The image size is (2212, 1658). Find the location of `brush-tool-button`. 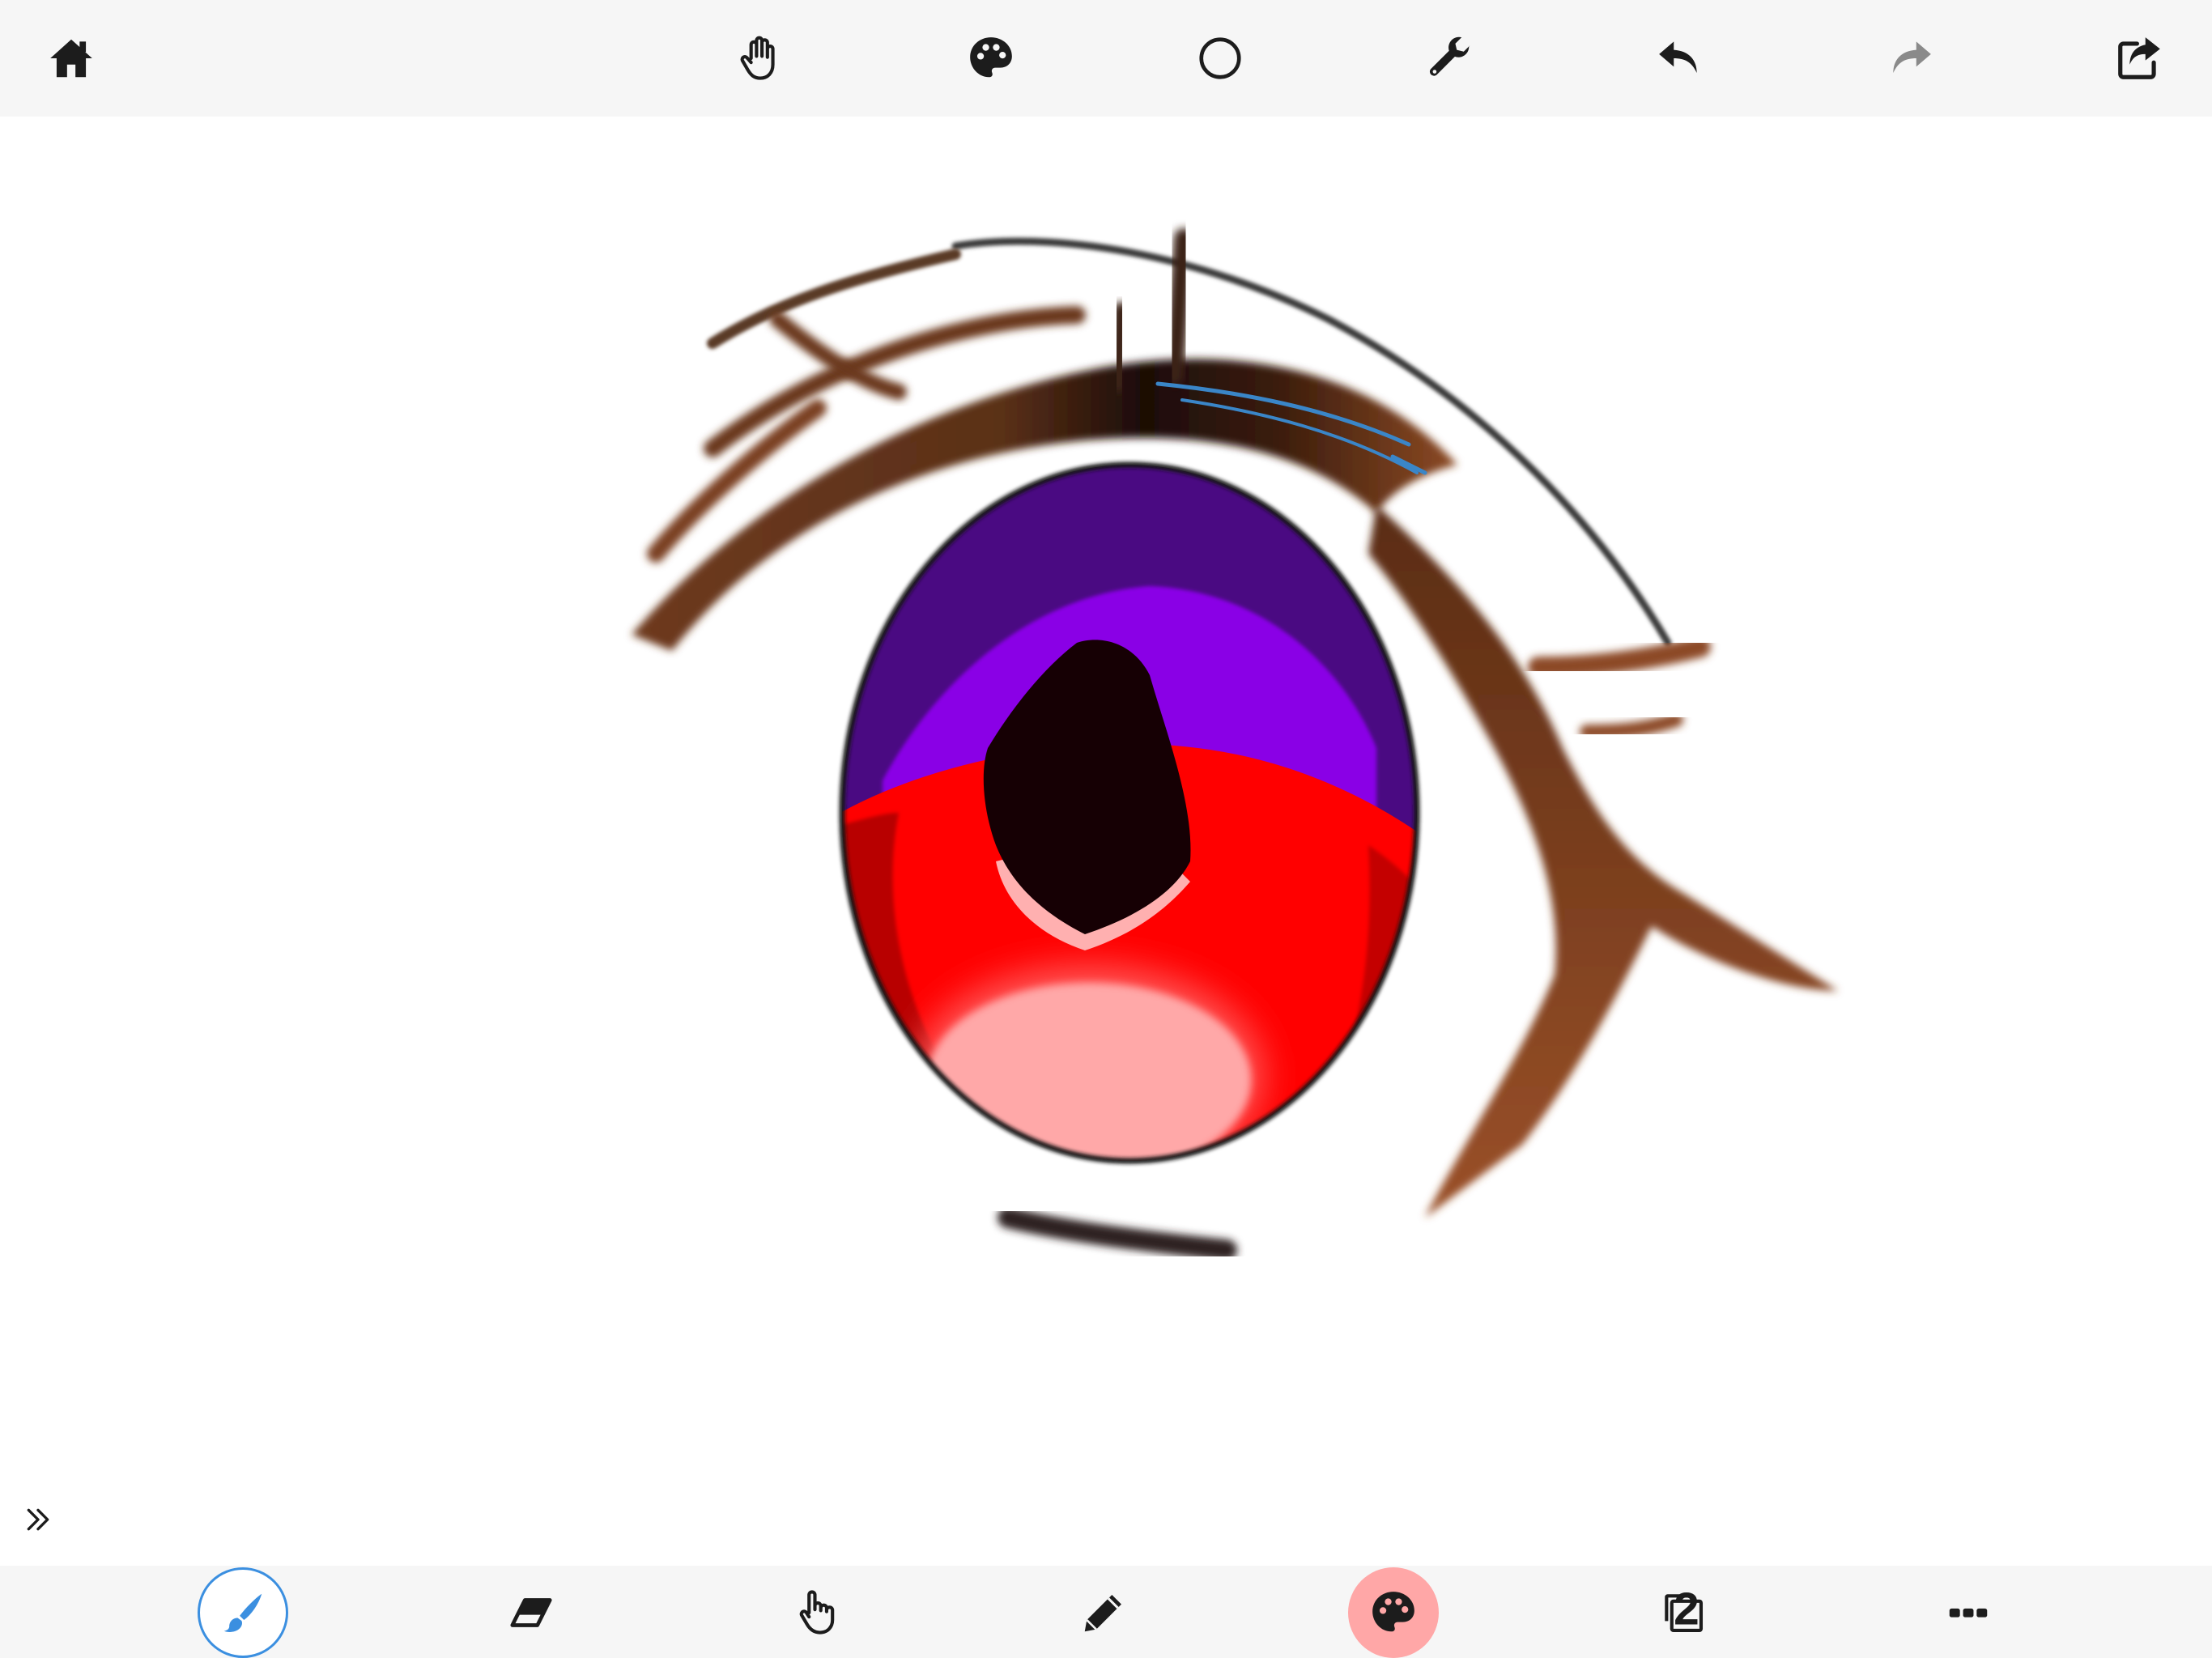

brush-tool-button is located at coordinates (243, 1612).